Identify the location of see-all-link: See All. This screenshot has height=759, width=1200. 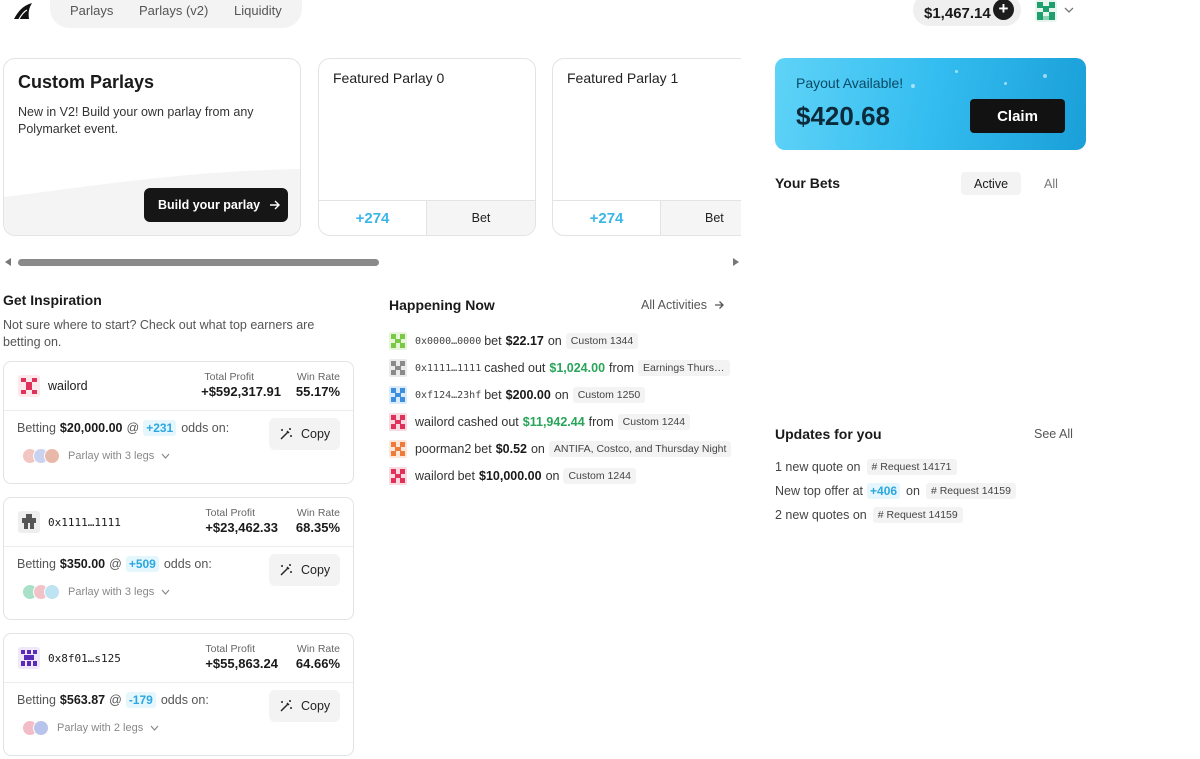
(1053, 434).